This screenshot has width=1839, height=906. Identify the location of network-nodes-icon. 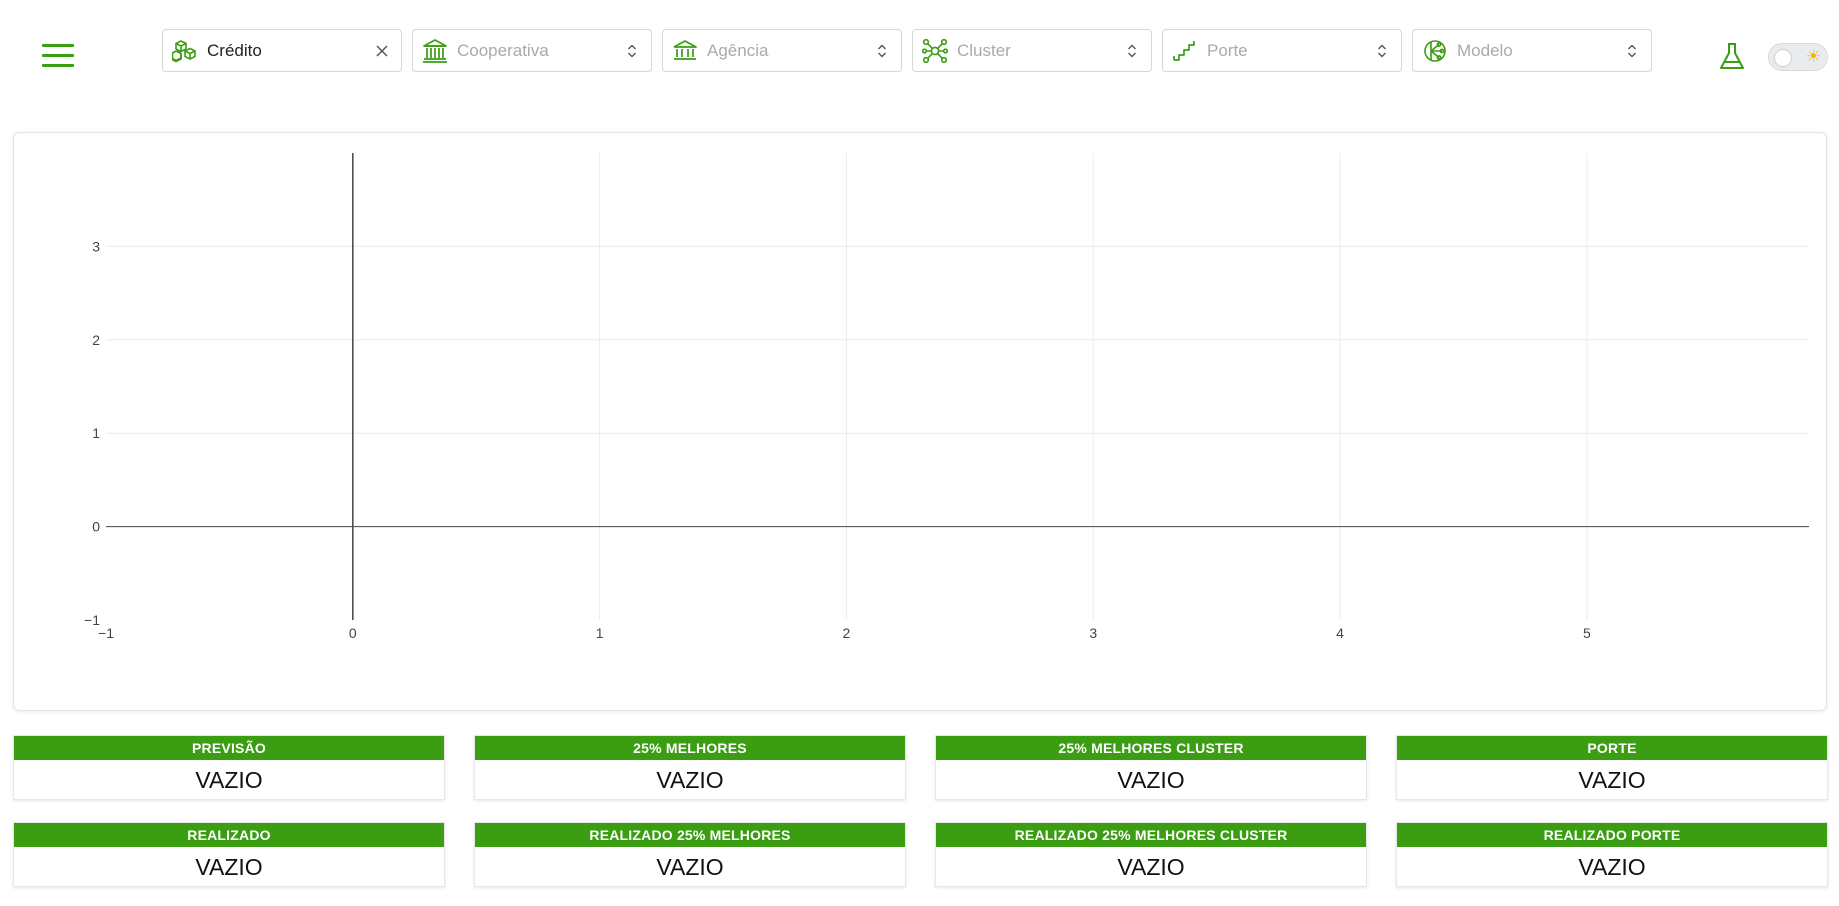
(935, 51).